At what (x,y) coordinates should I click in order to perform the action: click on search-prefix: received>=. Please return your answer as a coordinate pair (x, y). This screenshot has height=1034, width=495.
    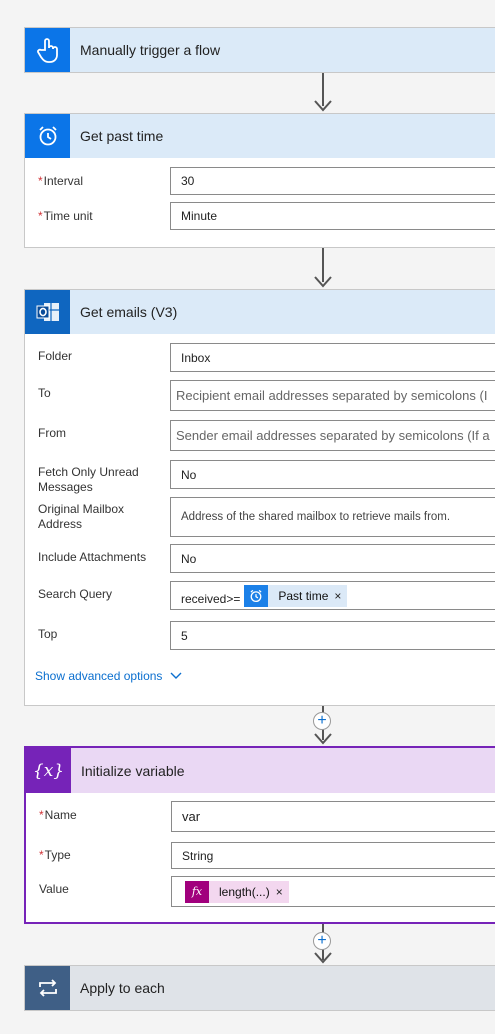
    Looking at the image, I should click on (211, 598).